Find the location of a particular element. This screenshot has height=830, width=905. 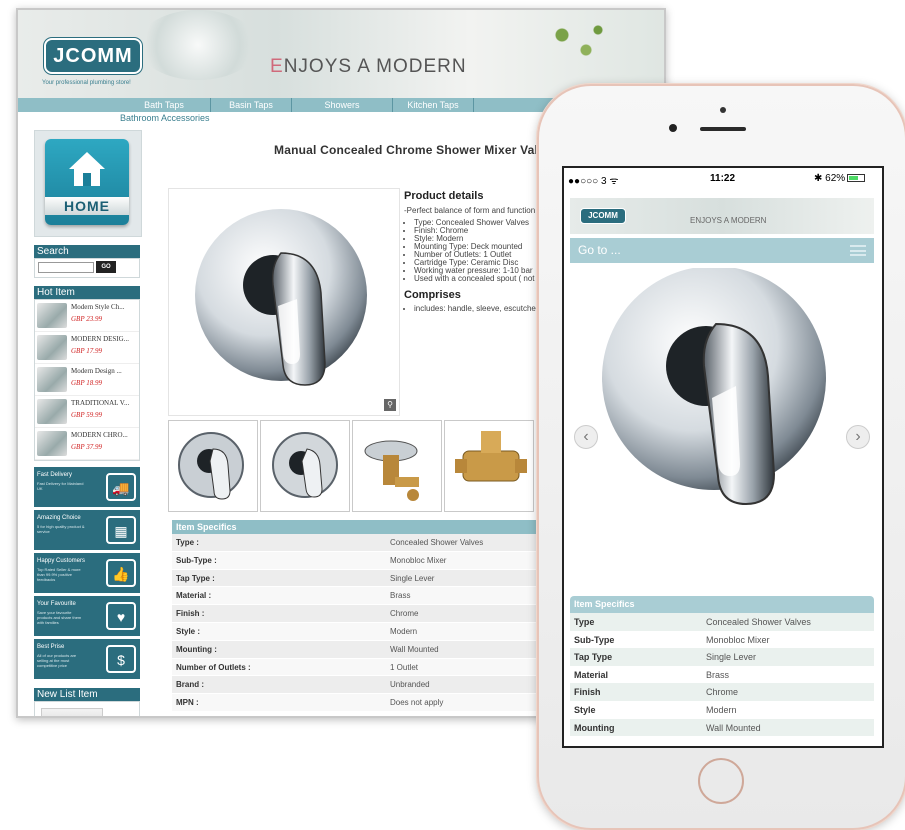

spec-value: Wall Mounted is located at coordinates (733, 727).